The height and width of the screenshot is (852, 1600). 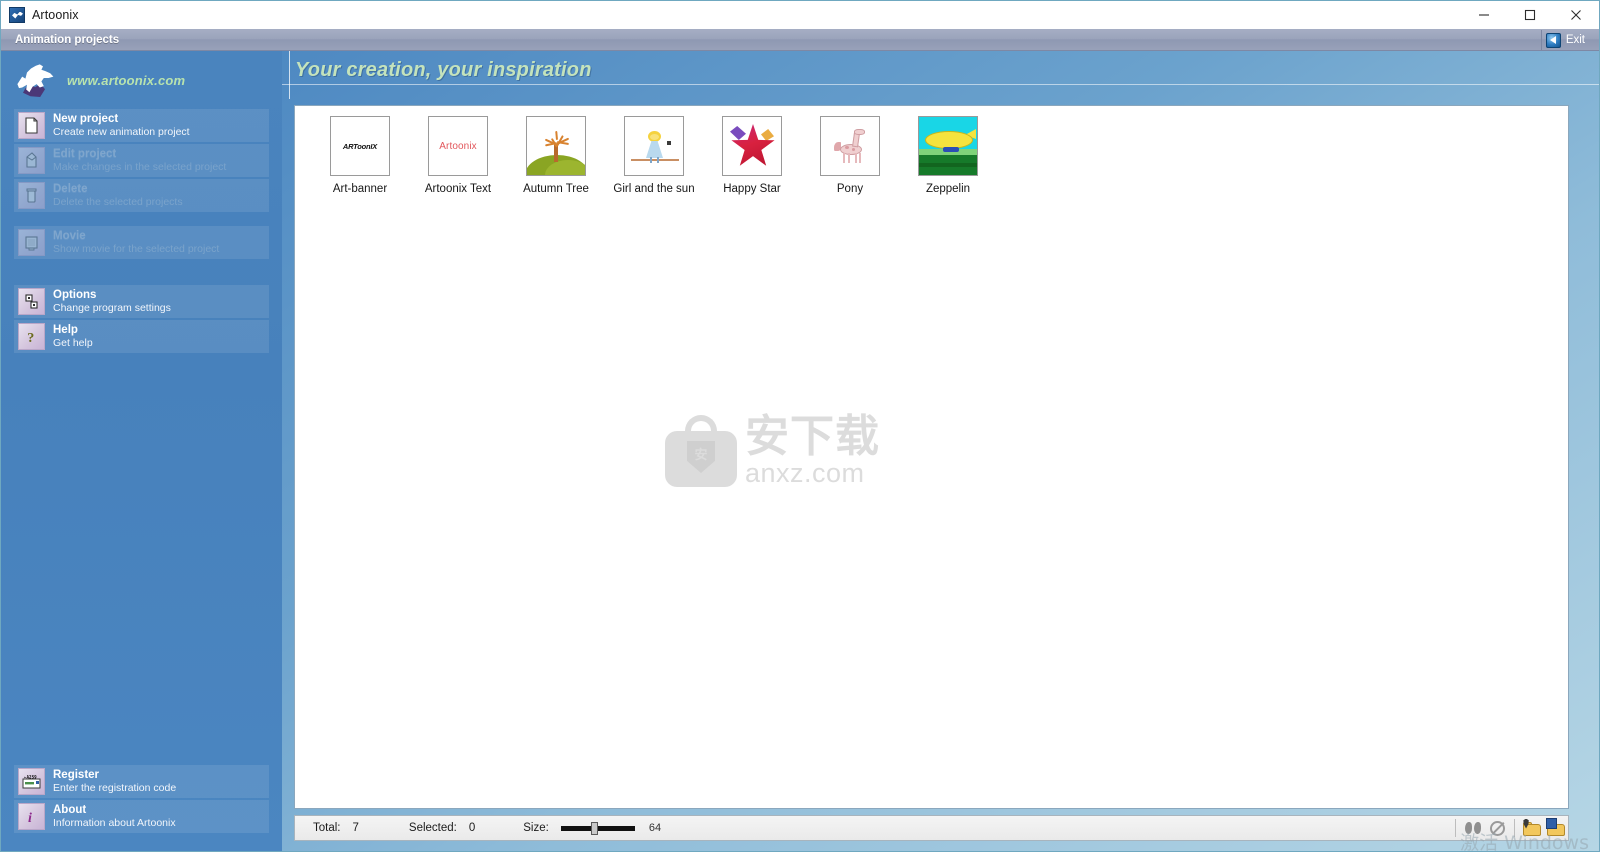 I want to click on list-item-label: Pony, so click(x=850, y=189).